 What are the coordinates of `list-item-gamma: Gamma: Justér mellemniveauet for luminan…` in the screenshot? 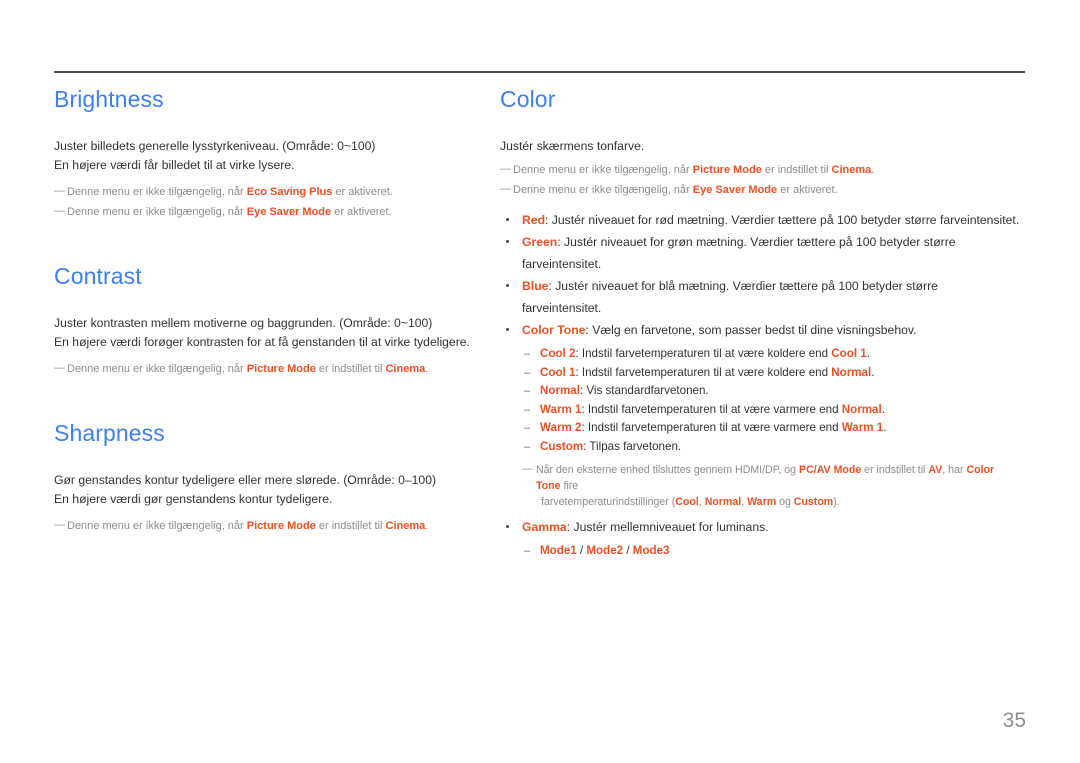 It's located at (760, 538).